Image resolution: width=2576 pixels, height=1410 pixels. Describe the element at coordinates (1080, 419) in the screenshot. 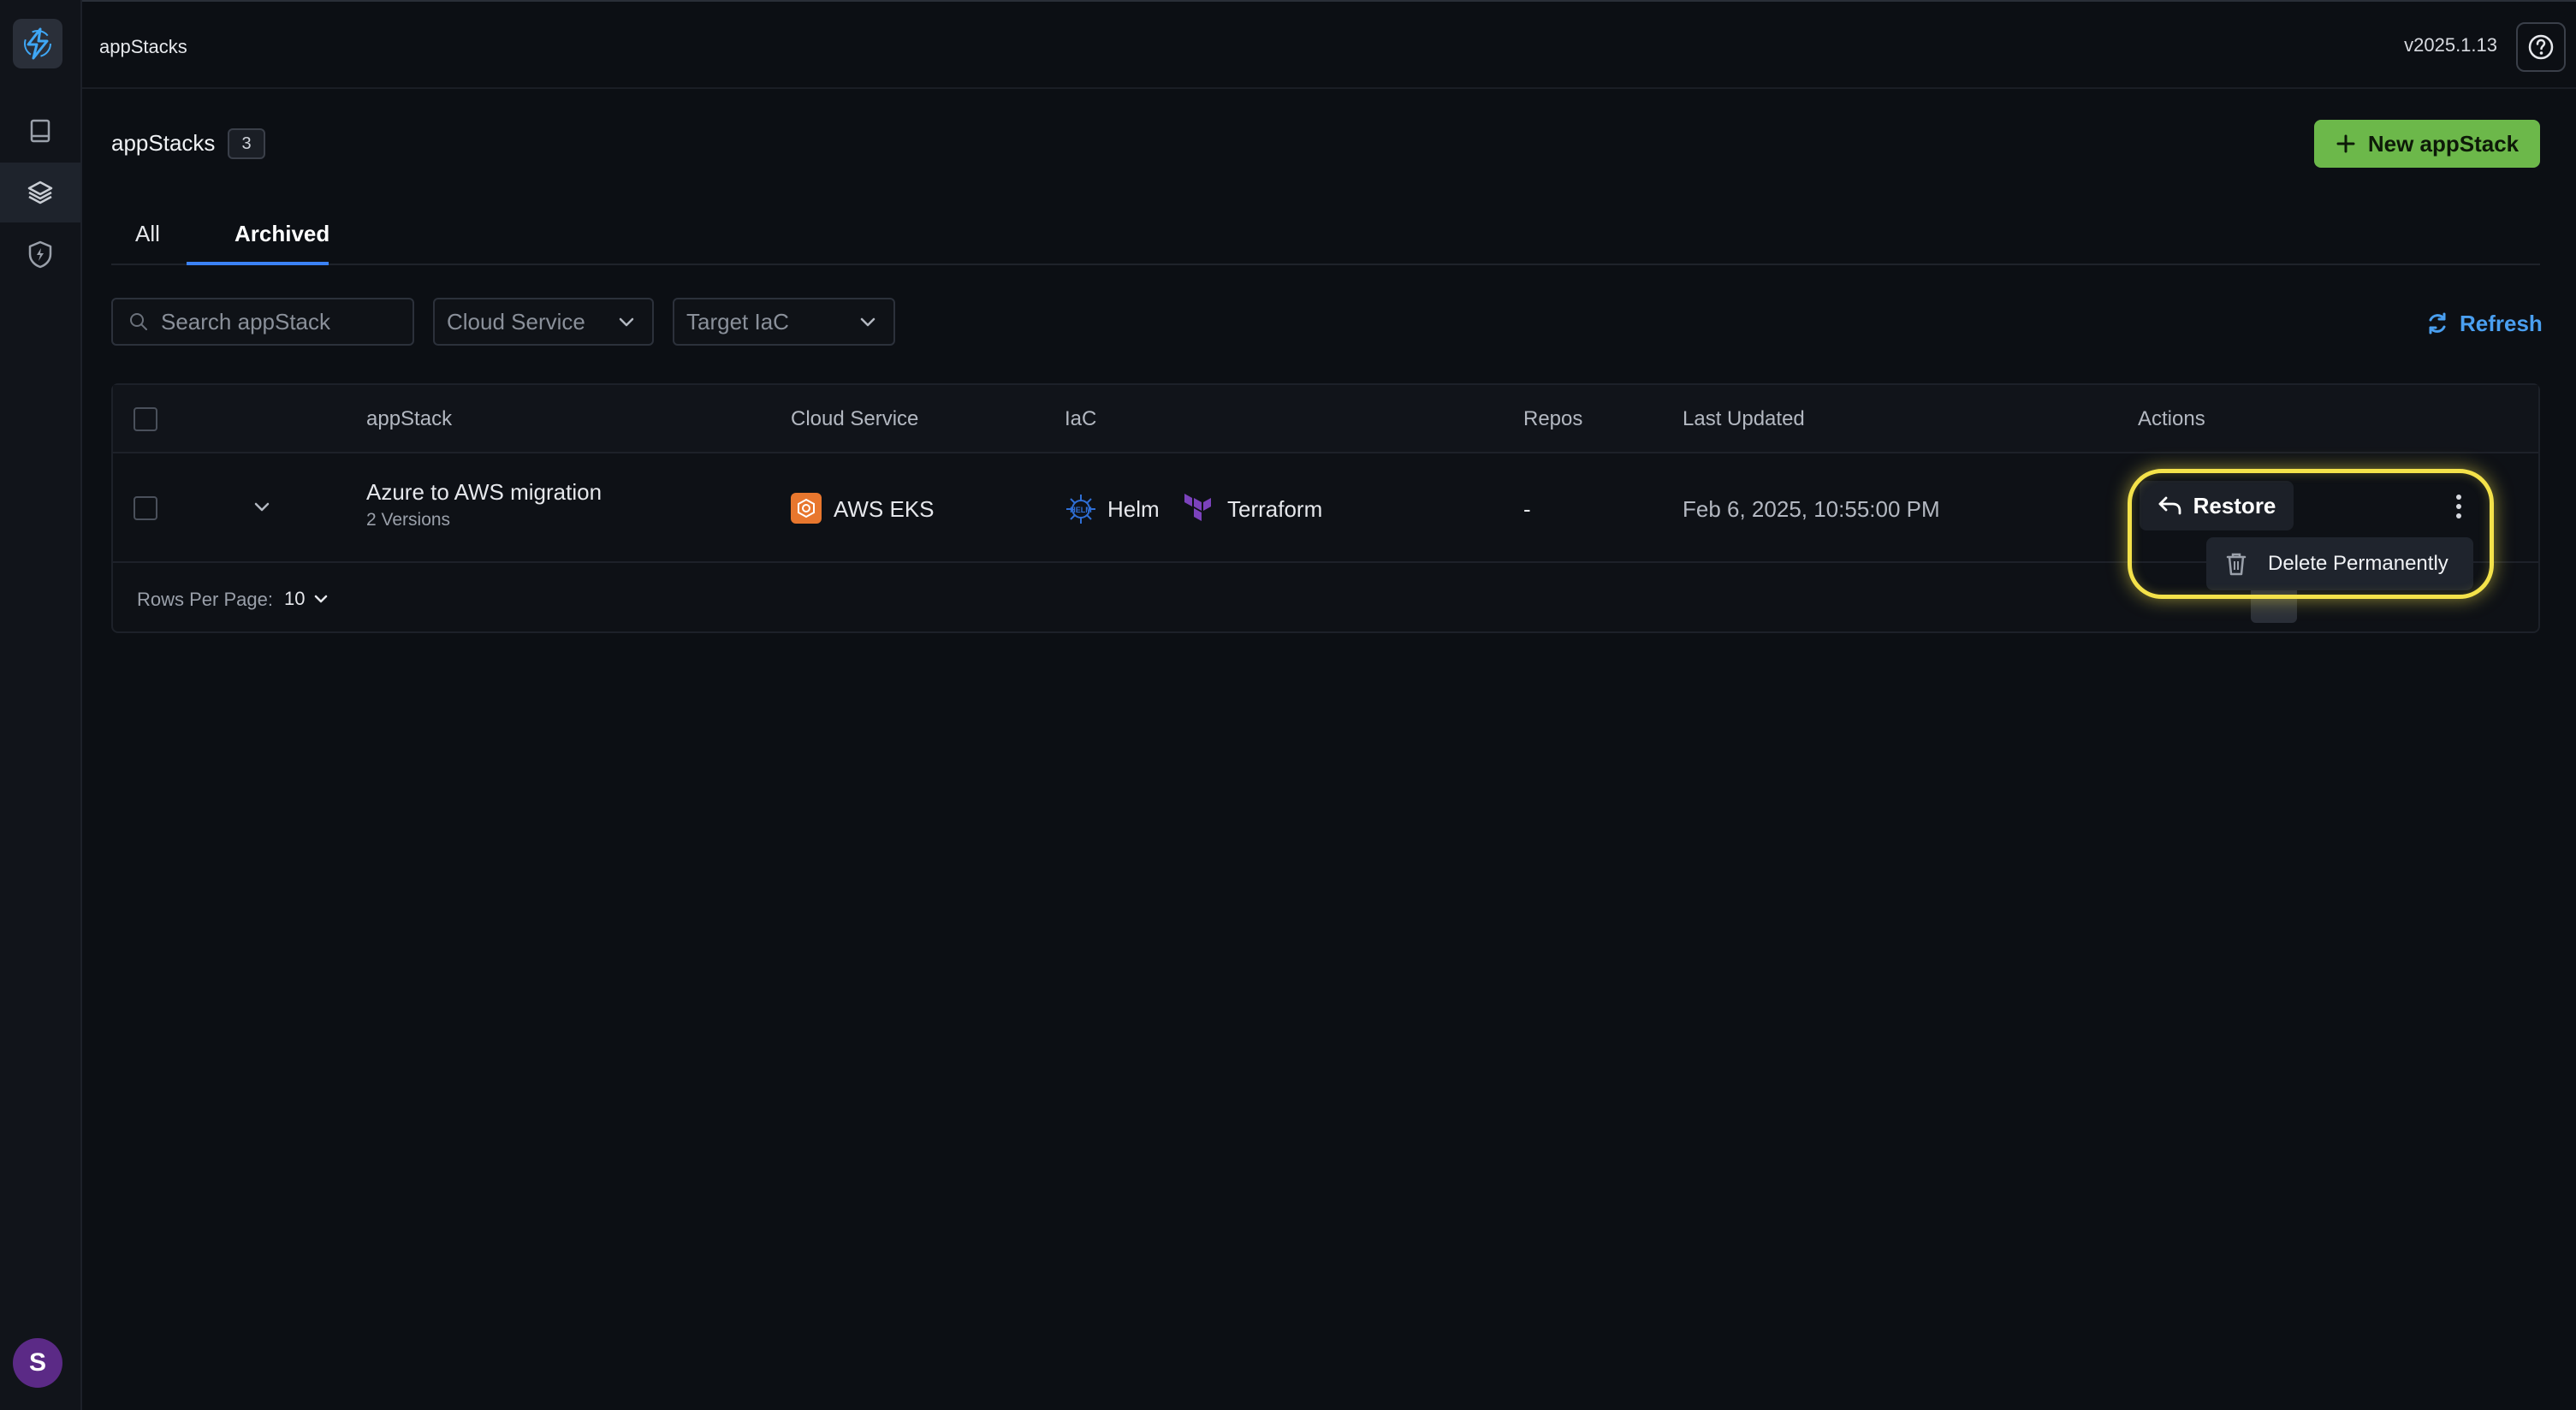

I see `column-header-iac: IaC` at that location.